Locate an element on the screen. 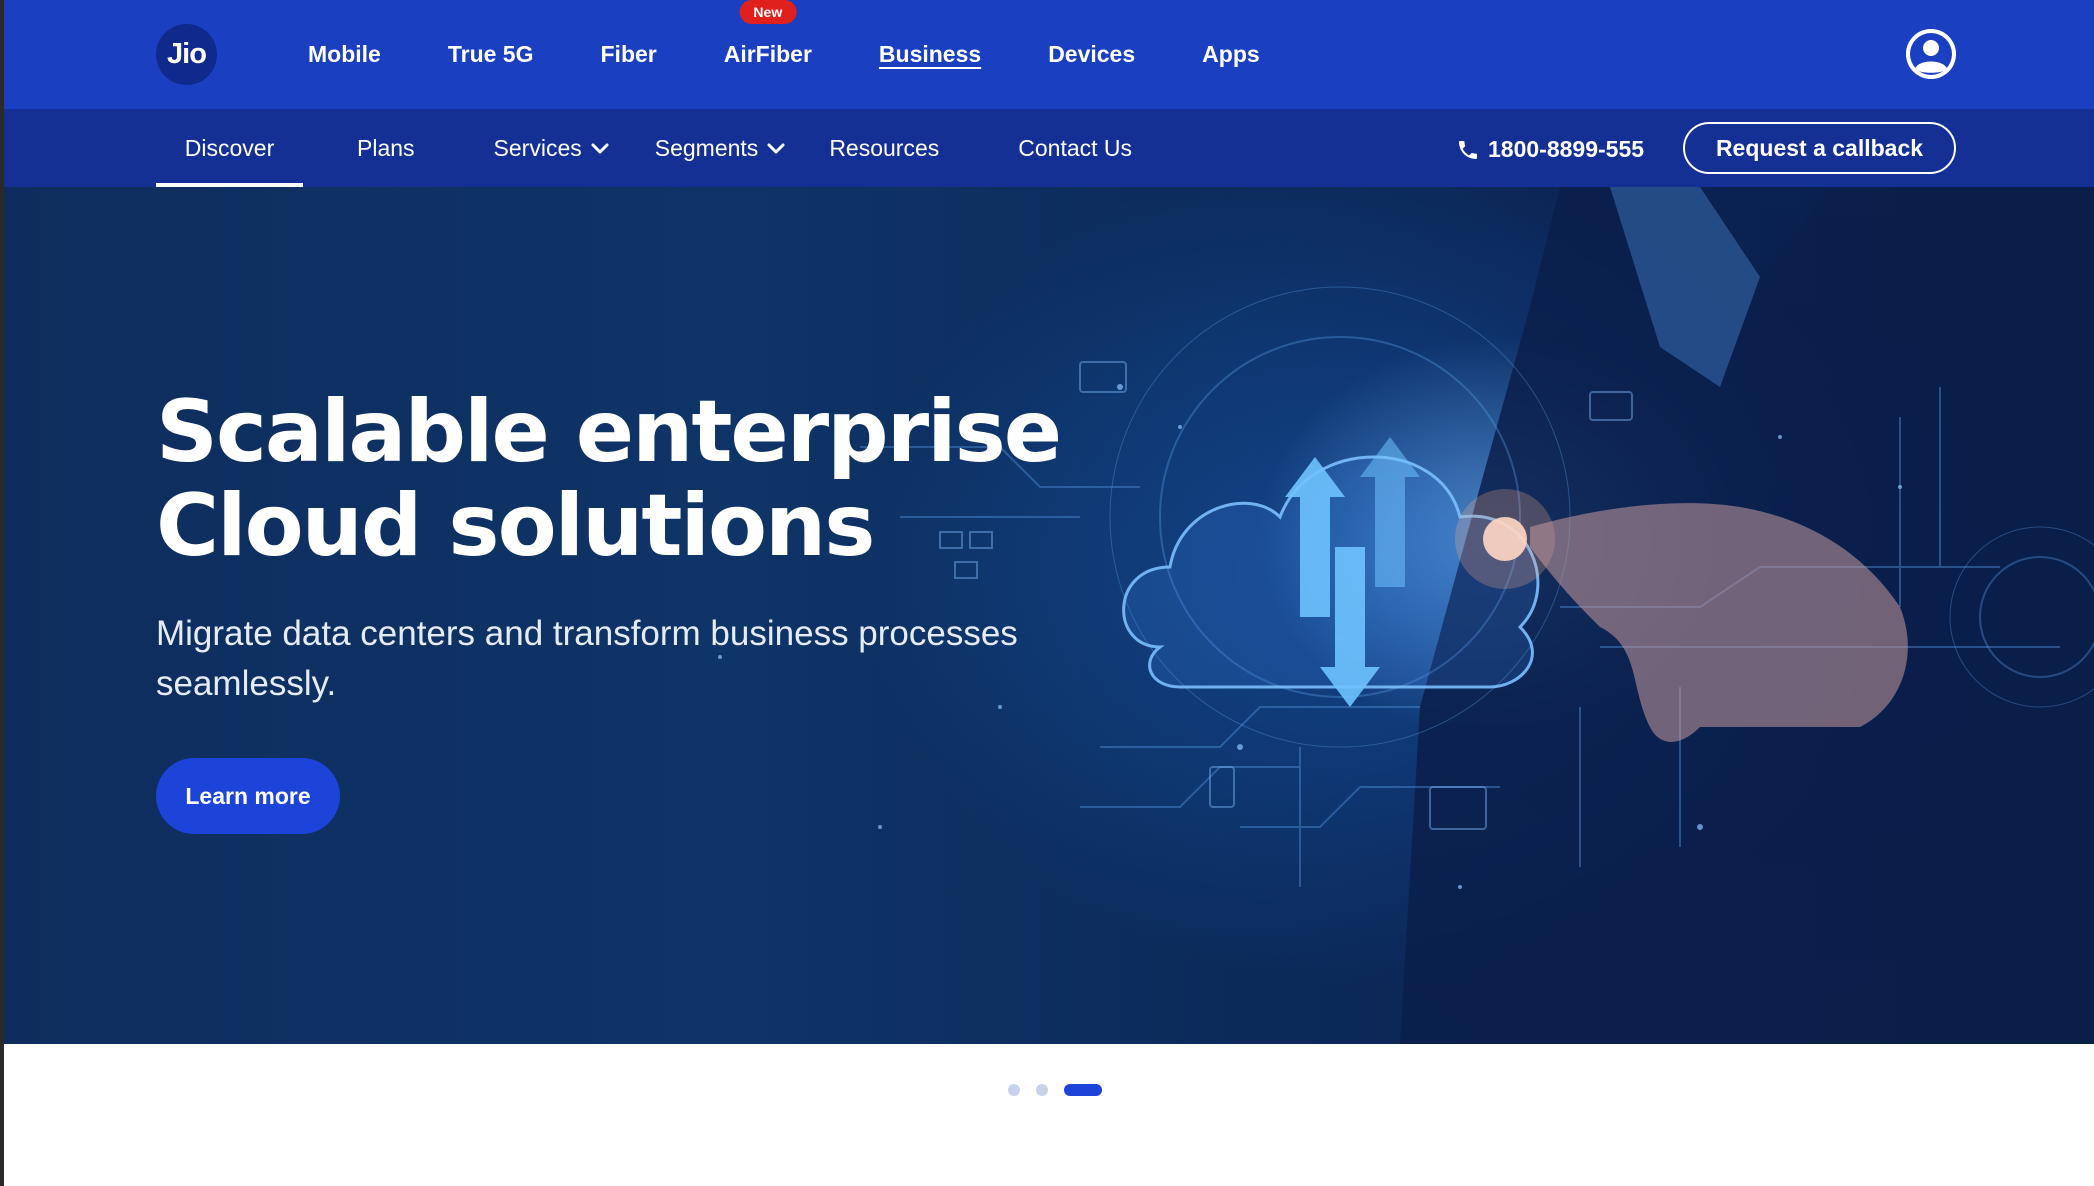 This screenshot has width=2094, height=1186. hero-headline-line2: Cloud solutions is located at coordinates (515, 526).